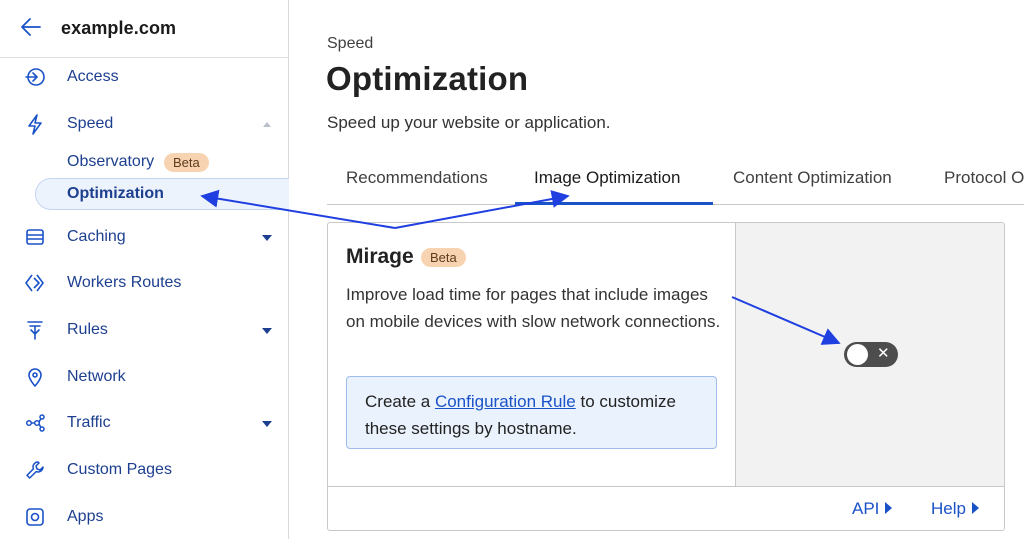 This screenshot has width=1024, height=539. I want to click on page-subtitle: Speed up your website or application., so click(469, 122).